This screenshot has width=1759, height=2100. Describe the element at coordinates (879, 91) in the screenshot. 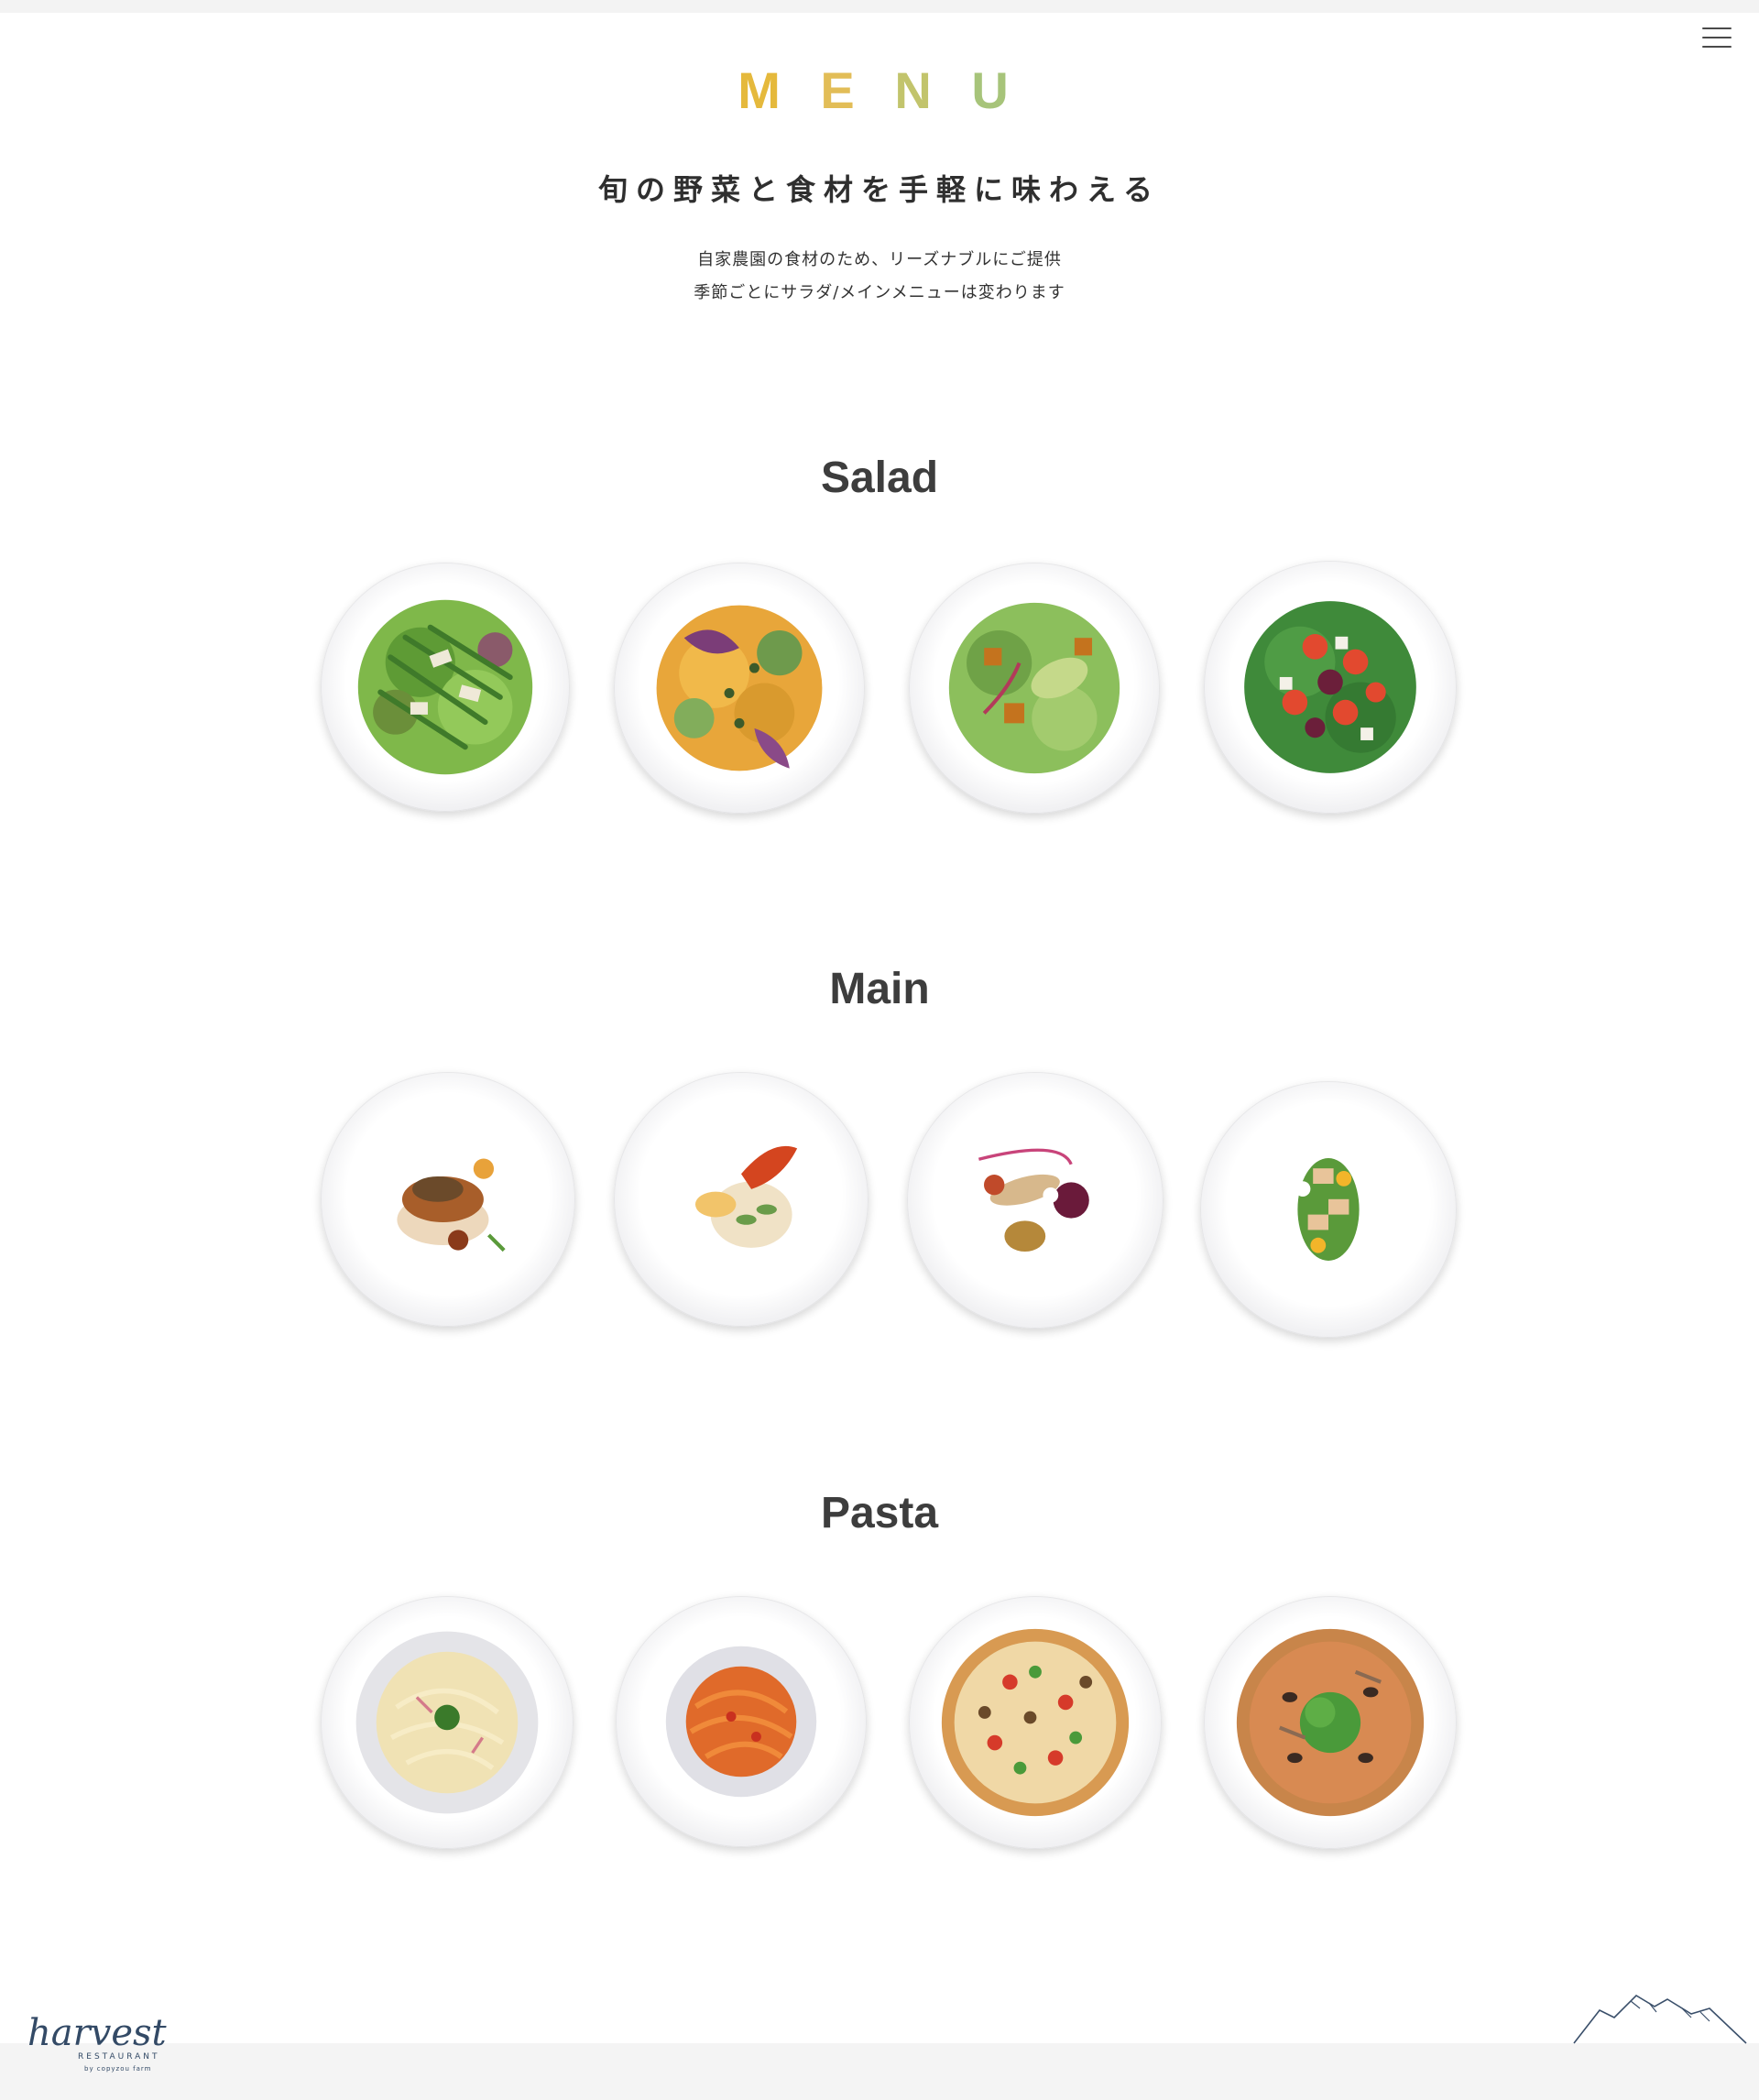

I see `menu-title: M E N U` at that location.